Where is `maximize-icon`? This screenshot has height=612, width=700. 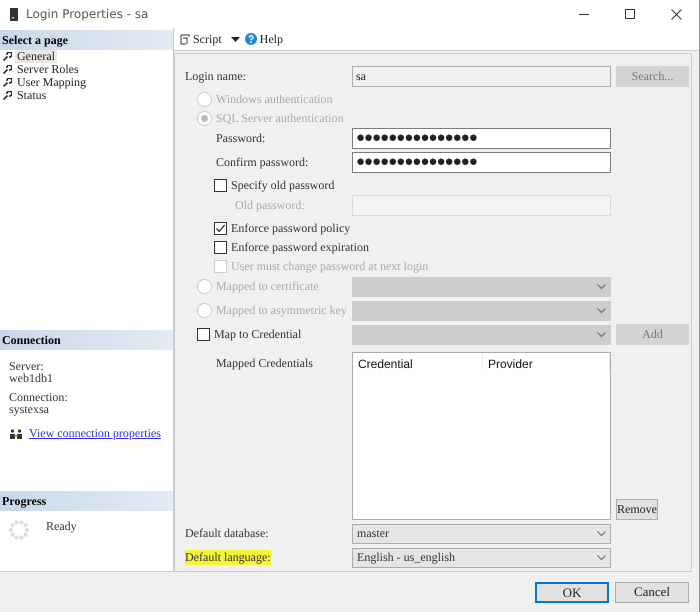 maximize-icon is located at coordinates (630, 14).